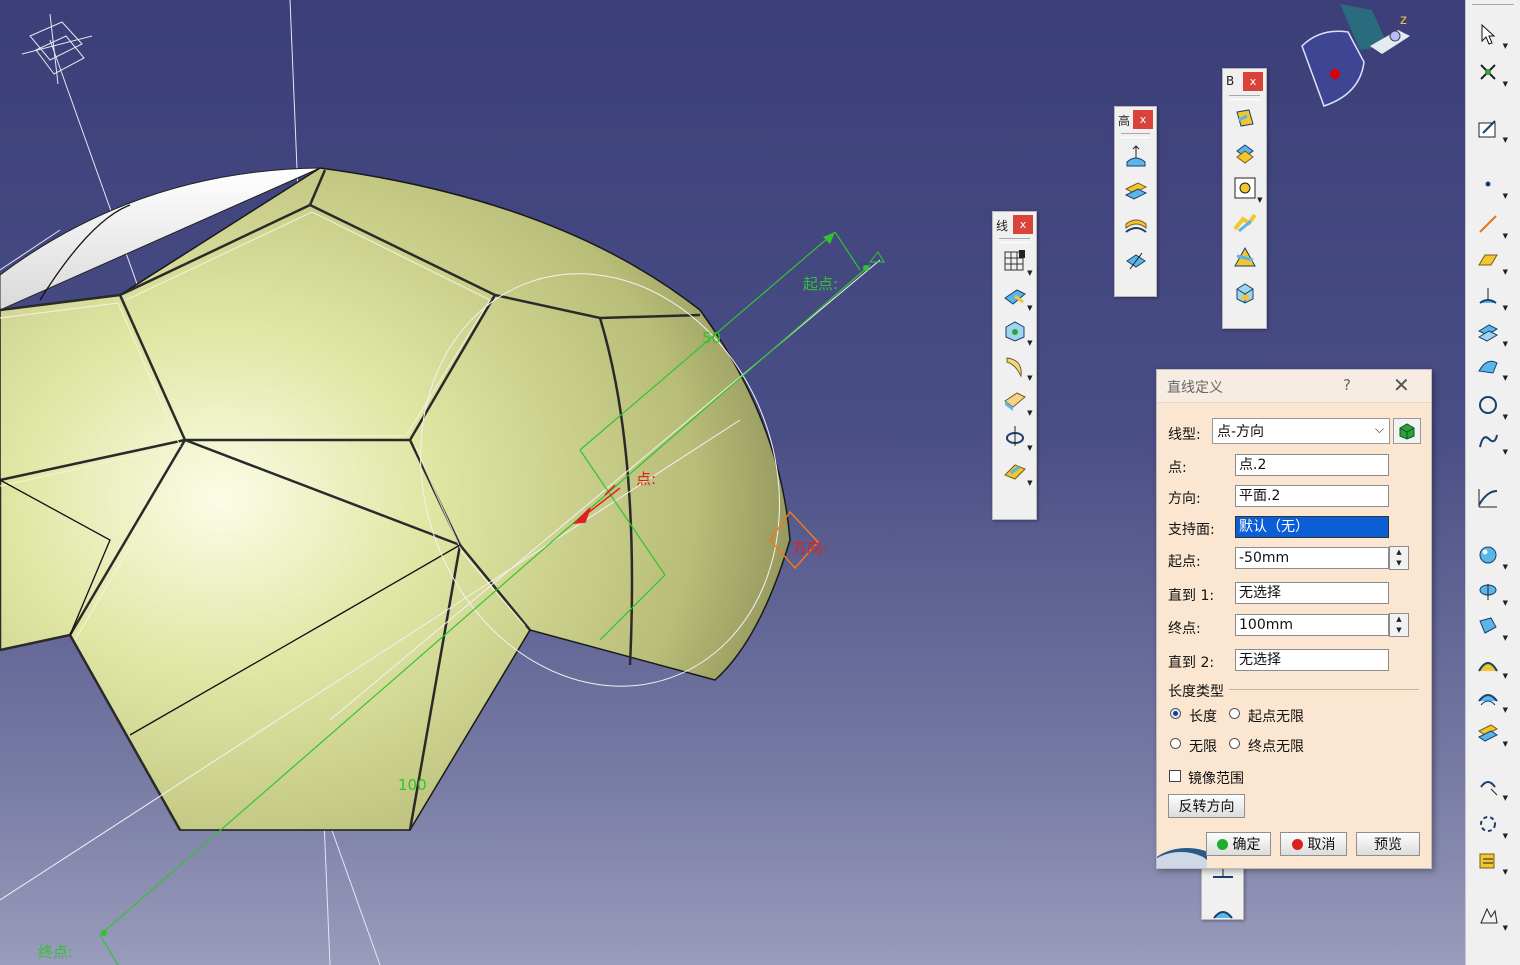 The image size is (1520, 965). Describe the element at coordinates (1491, 917) in the screenshot. I see `knowledge-icon: ▼` at that location.